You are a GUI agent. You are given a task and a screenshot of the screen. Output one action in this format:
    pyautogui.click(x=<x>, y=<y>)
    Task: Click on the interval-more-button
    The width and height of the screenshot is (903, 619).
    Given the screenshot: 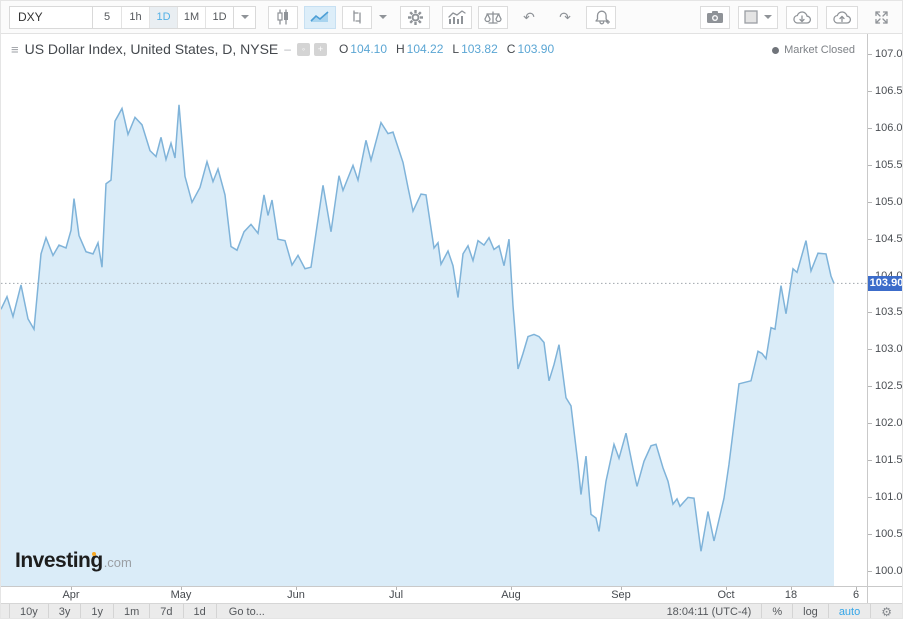 What is the action you would take?
    pyautogui.click(x=245, y=17)
    